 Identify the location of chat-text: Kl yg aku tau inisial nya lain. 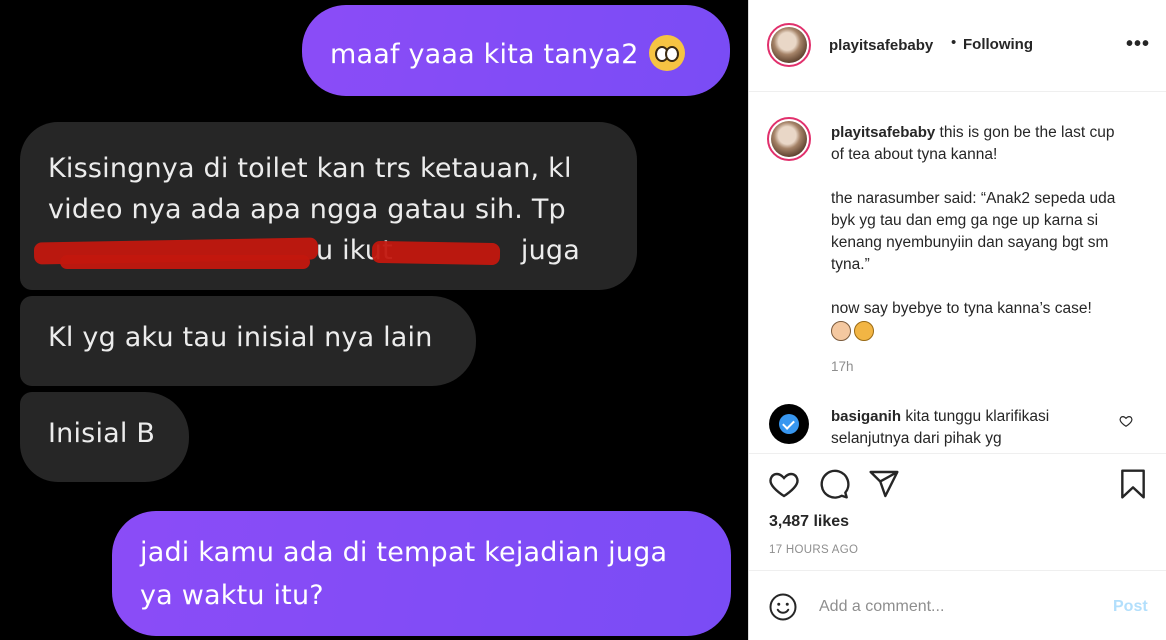
(240, 337).